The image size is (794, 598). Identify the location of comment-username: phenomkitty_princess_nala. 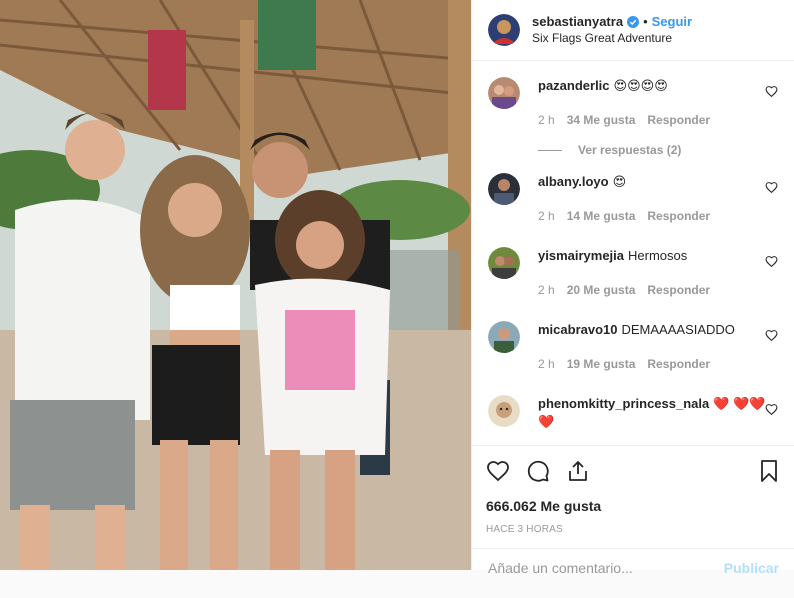
(623, 403).